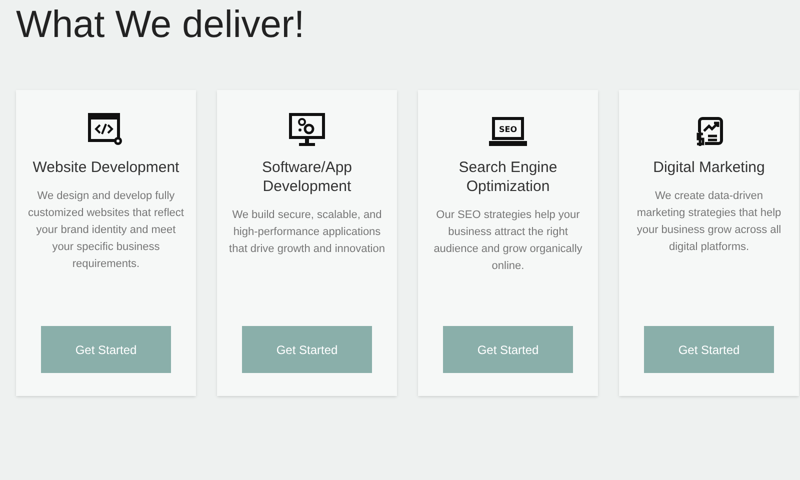  I want to click on card-title: Digital Marketing, so click(709, 167).